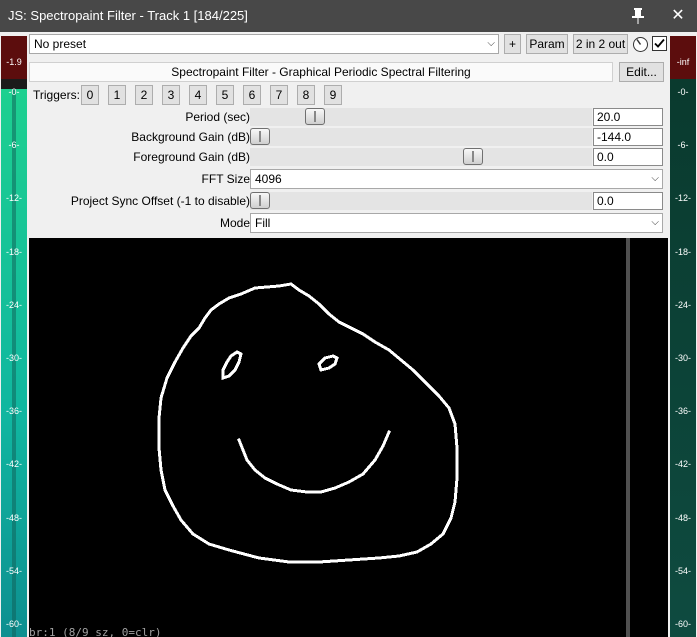 This screenshot has height=637, width=697. I want to click on mode-value: Fill, so click(263, 223).